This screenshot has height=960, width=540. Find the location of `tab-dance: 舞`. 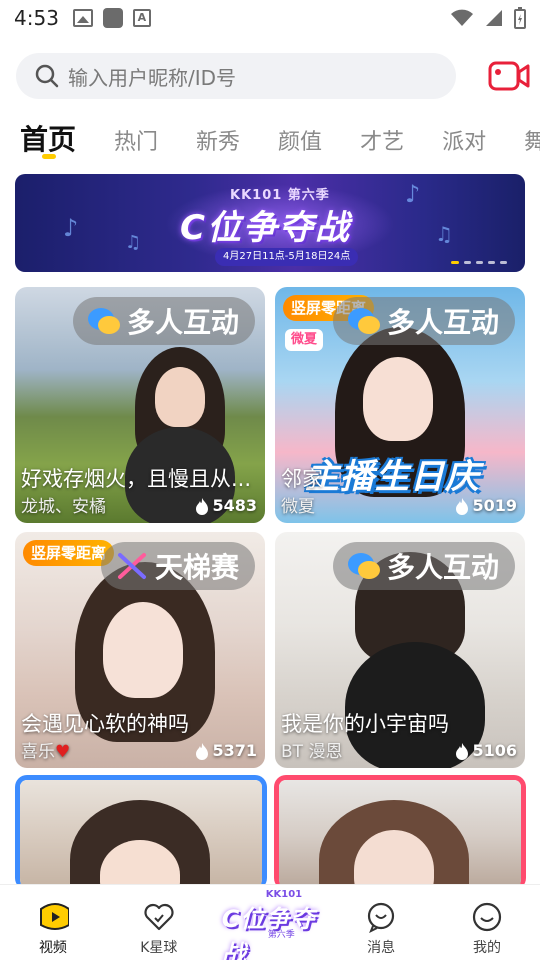

tab-dance: 舞 is located at coordinates (532, 137).